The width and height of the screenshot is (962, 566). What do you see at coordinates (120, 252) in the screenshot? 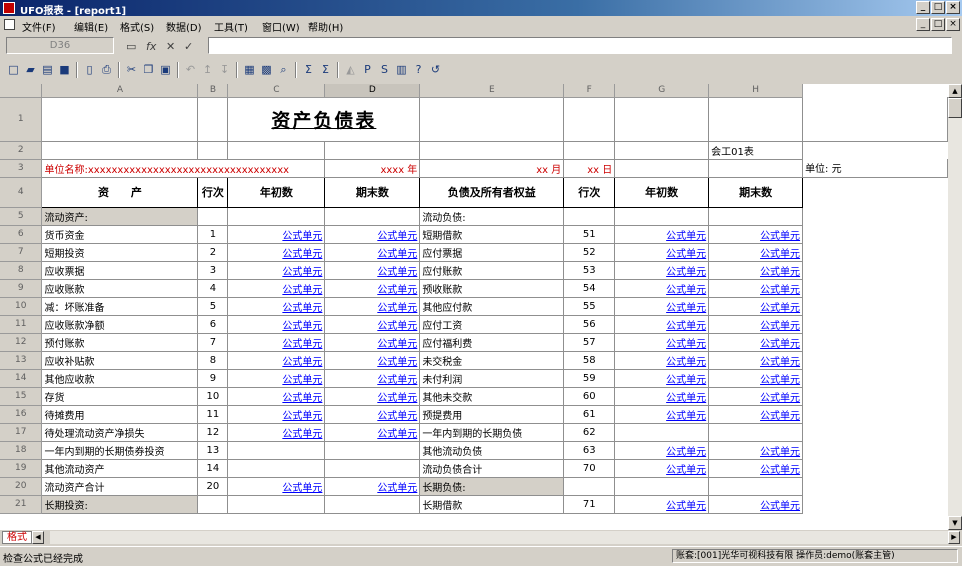
I see `asset-name: 短期投资` at bounding box center [120, 252].